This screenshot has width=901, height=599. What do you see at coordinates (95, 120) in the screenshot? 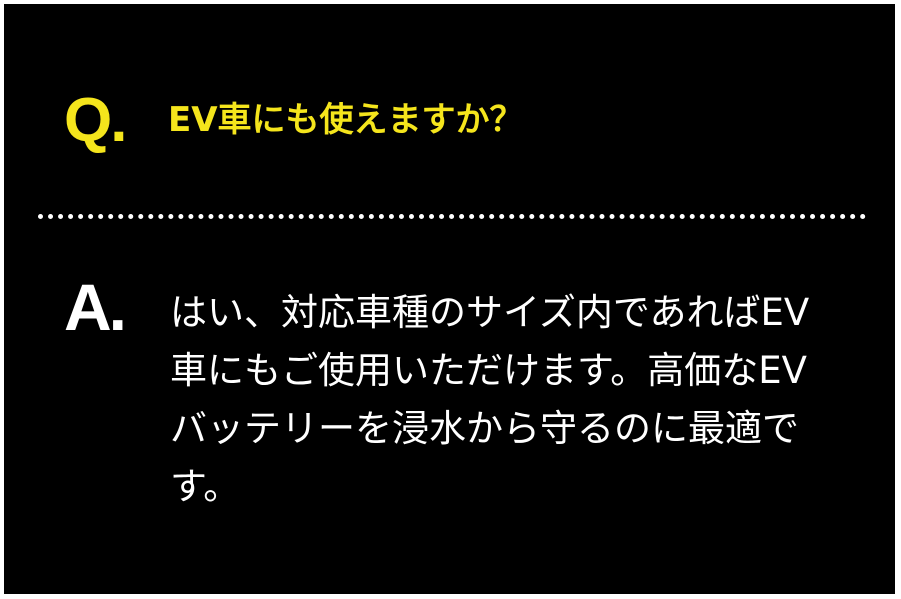
I see `question-marker: Q.` at bounding box center [95, 120].